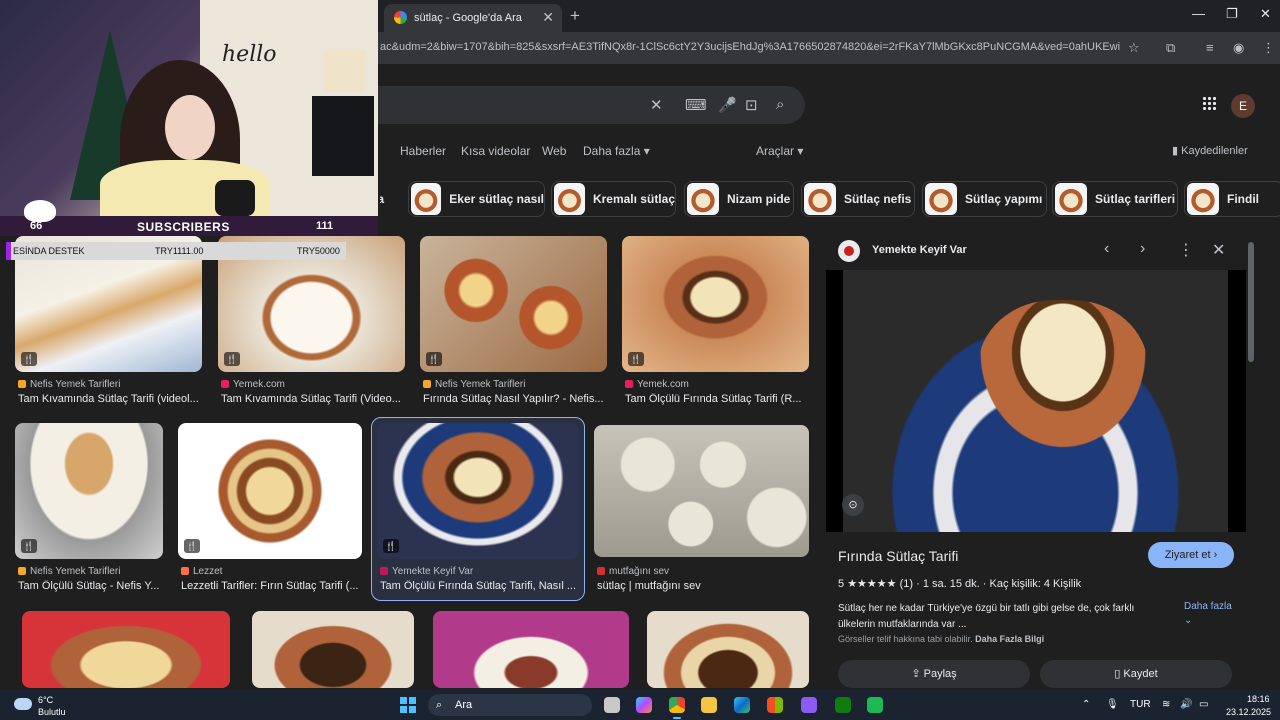 The width and height of the screenshot is (1280, 720). Describe the element at coordinates (751, 105) in the screenshot. I see `lens-search-icon: ⊡` at that location.